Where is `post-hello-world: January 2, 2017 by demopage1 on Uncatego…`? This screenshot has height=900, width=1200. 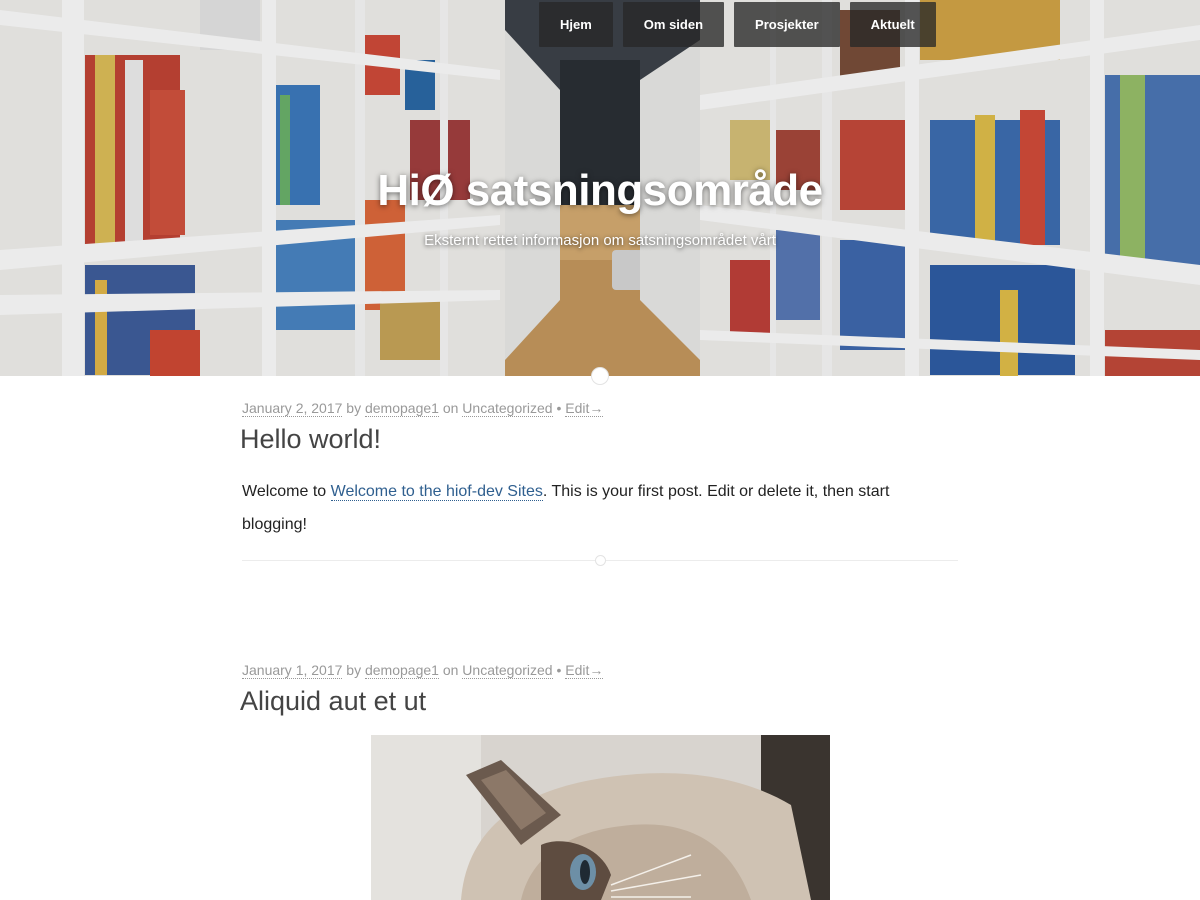 post-hello-world: January 2, 2017 by demopage1 on Uncatego… is located at coordinates (600, 483).